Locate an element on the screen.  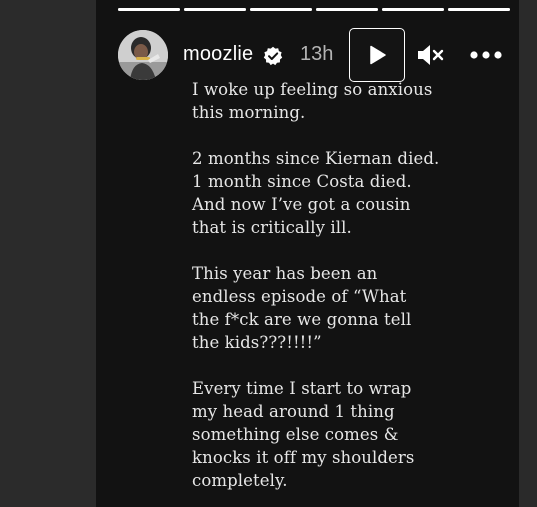
text-line: And now I’ve got a cousin is located at coordinates (301, 204).